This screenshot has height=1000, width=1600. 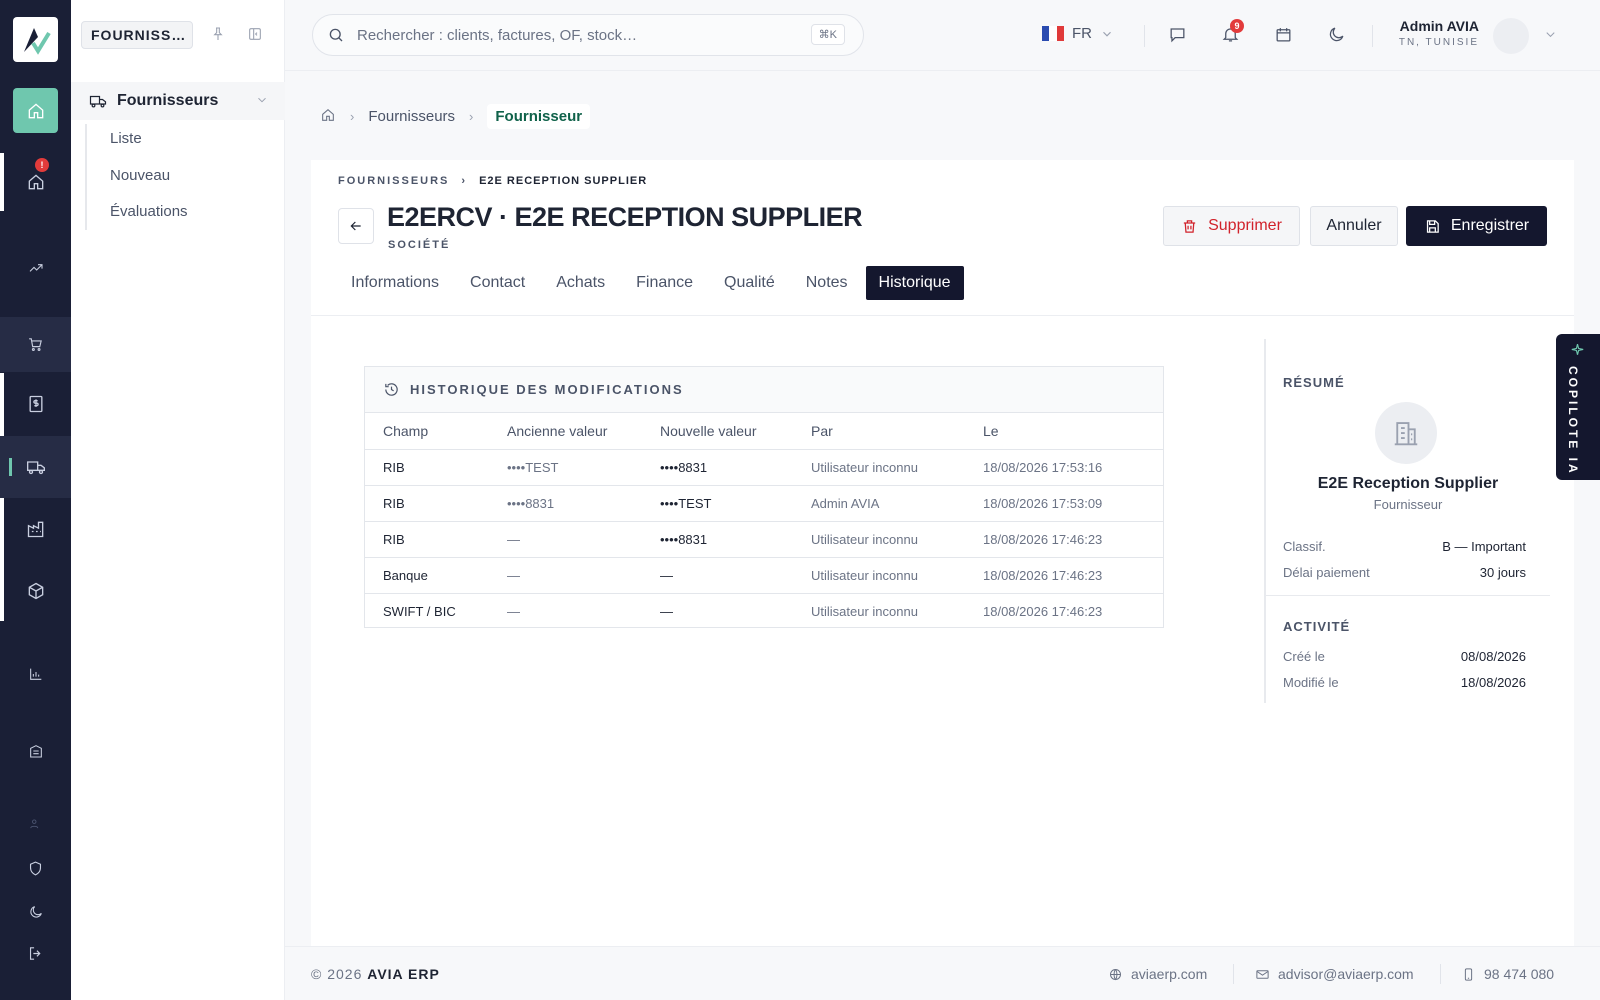 What do you see at coordinates (395, 283) in the screenshot?
I see `tab-informations: Informations` at bounding box center [395, 283].